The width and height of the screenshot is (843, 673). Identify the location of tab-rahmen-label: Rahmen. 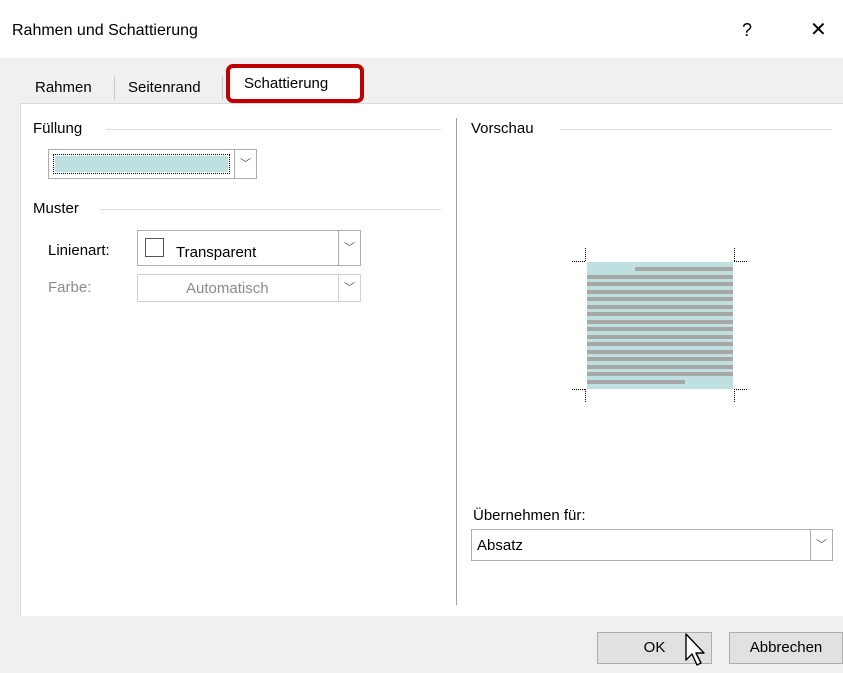
(63, 87).